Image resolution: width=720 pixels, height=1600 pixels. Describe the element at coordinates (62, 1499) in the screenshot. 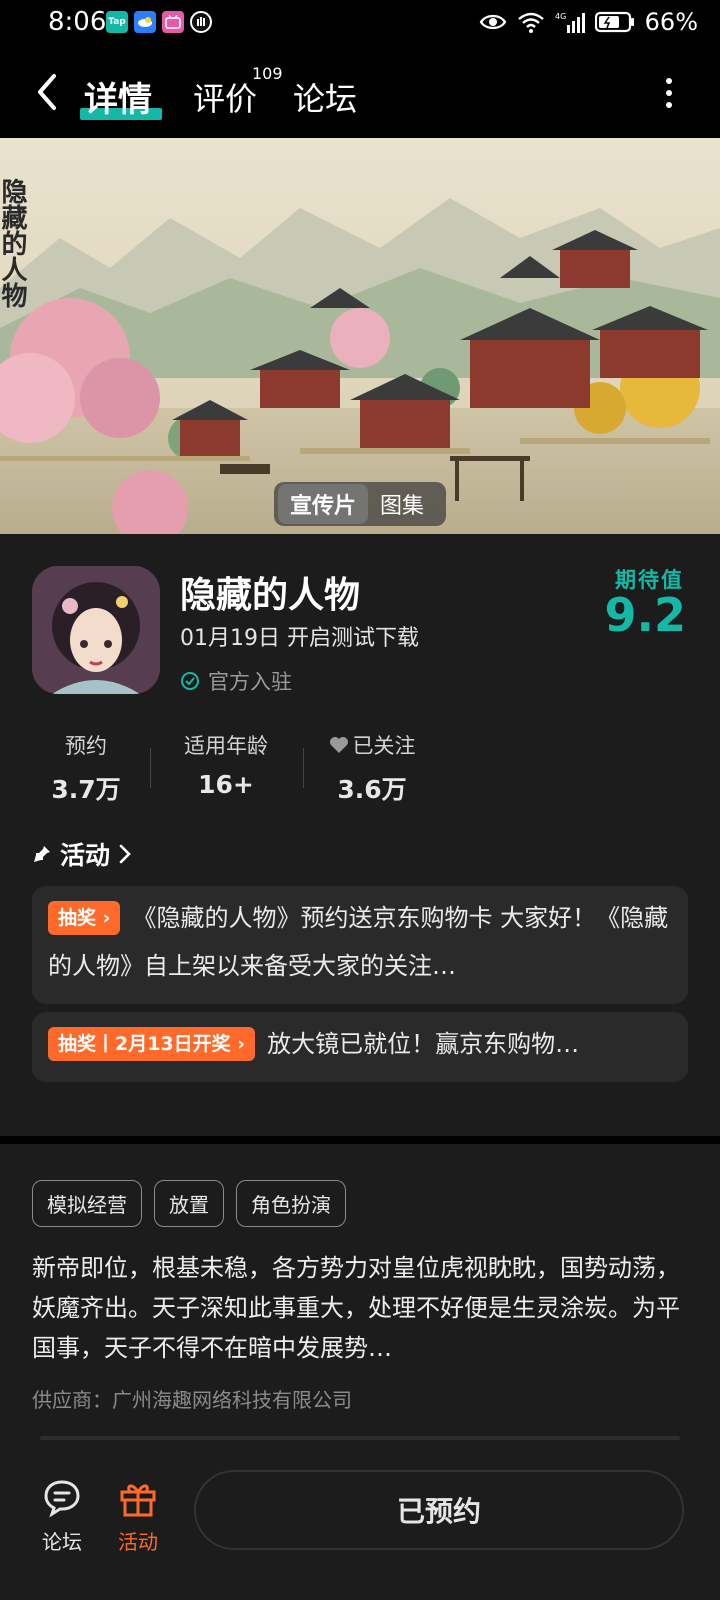

I see `forum-icon` at that location.